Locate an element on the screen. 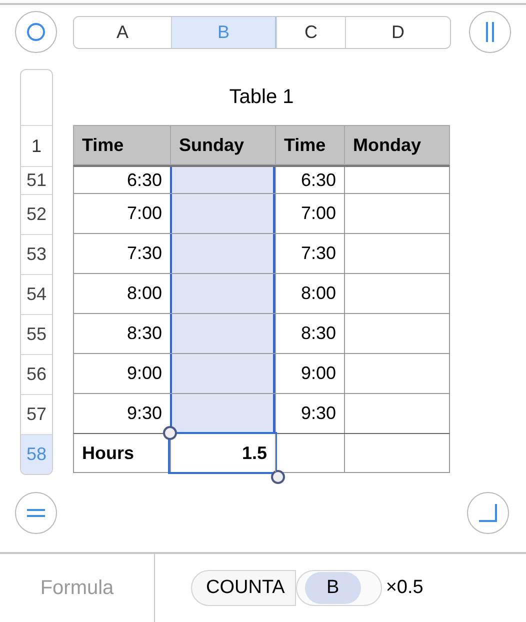 This screenshot has height=622, width=526. row-number: 51 is located at coordinates (36, 180).